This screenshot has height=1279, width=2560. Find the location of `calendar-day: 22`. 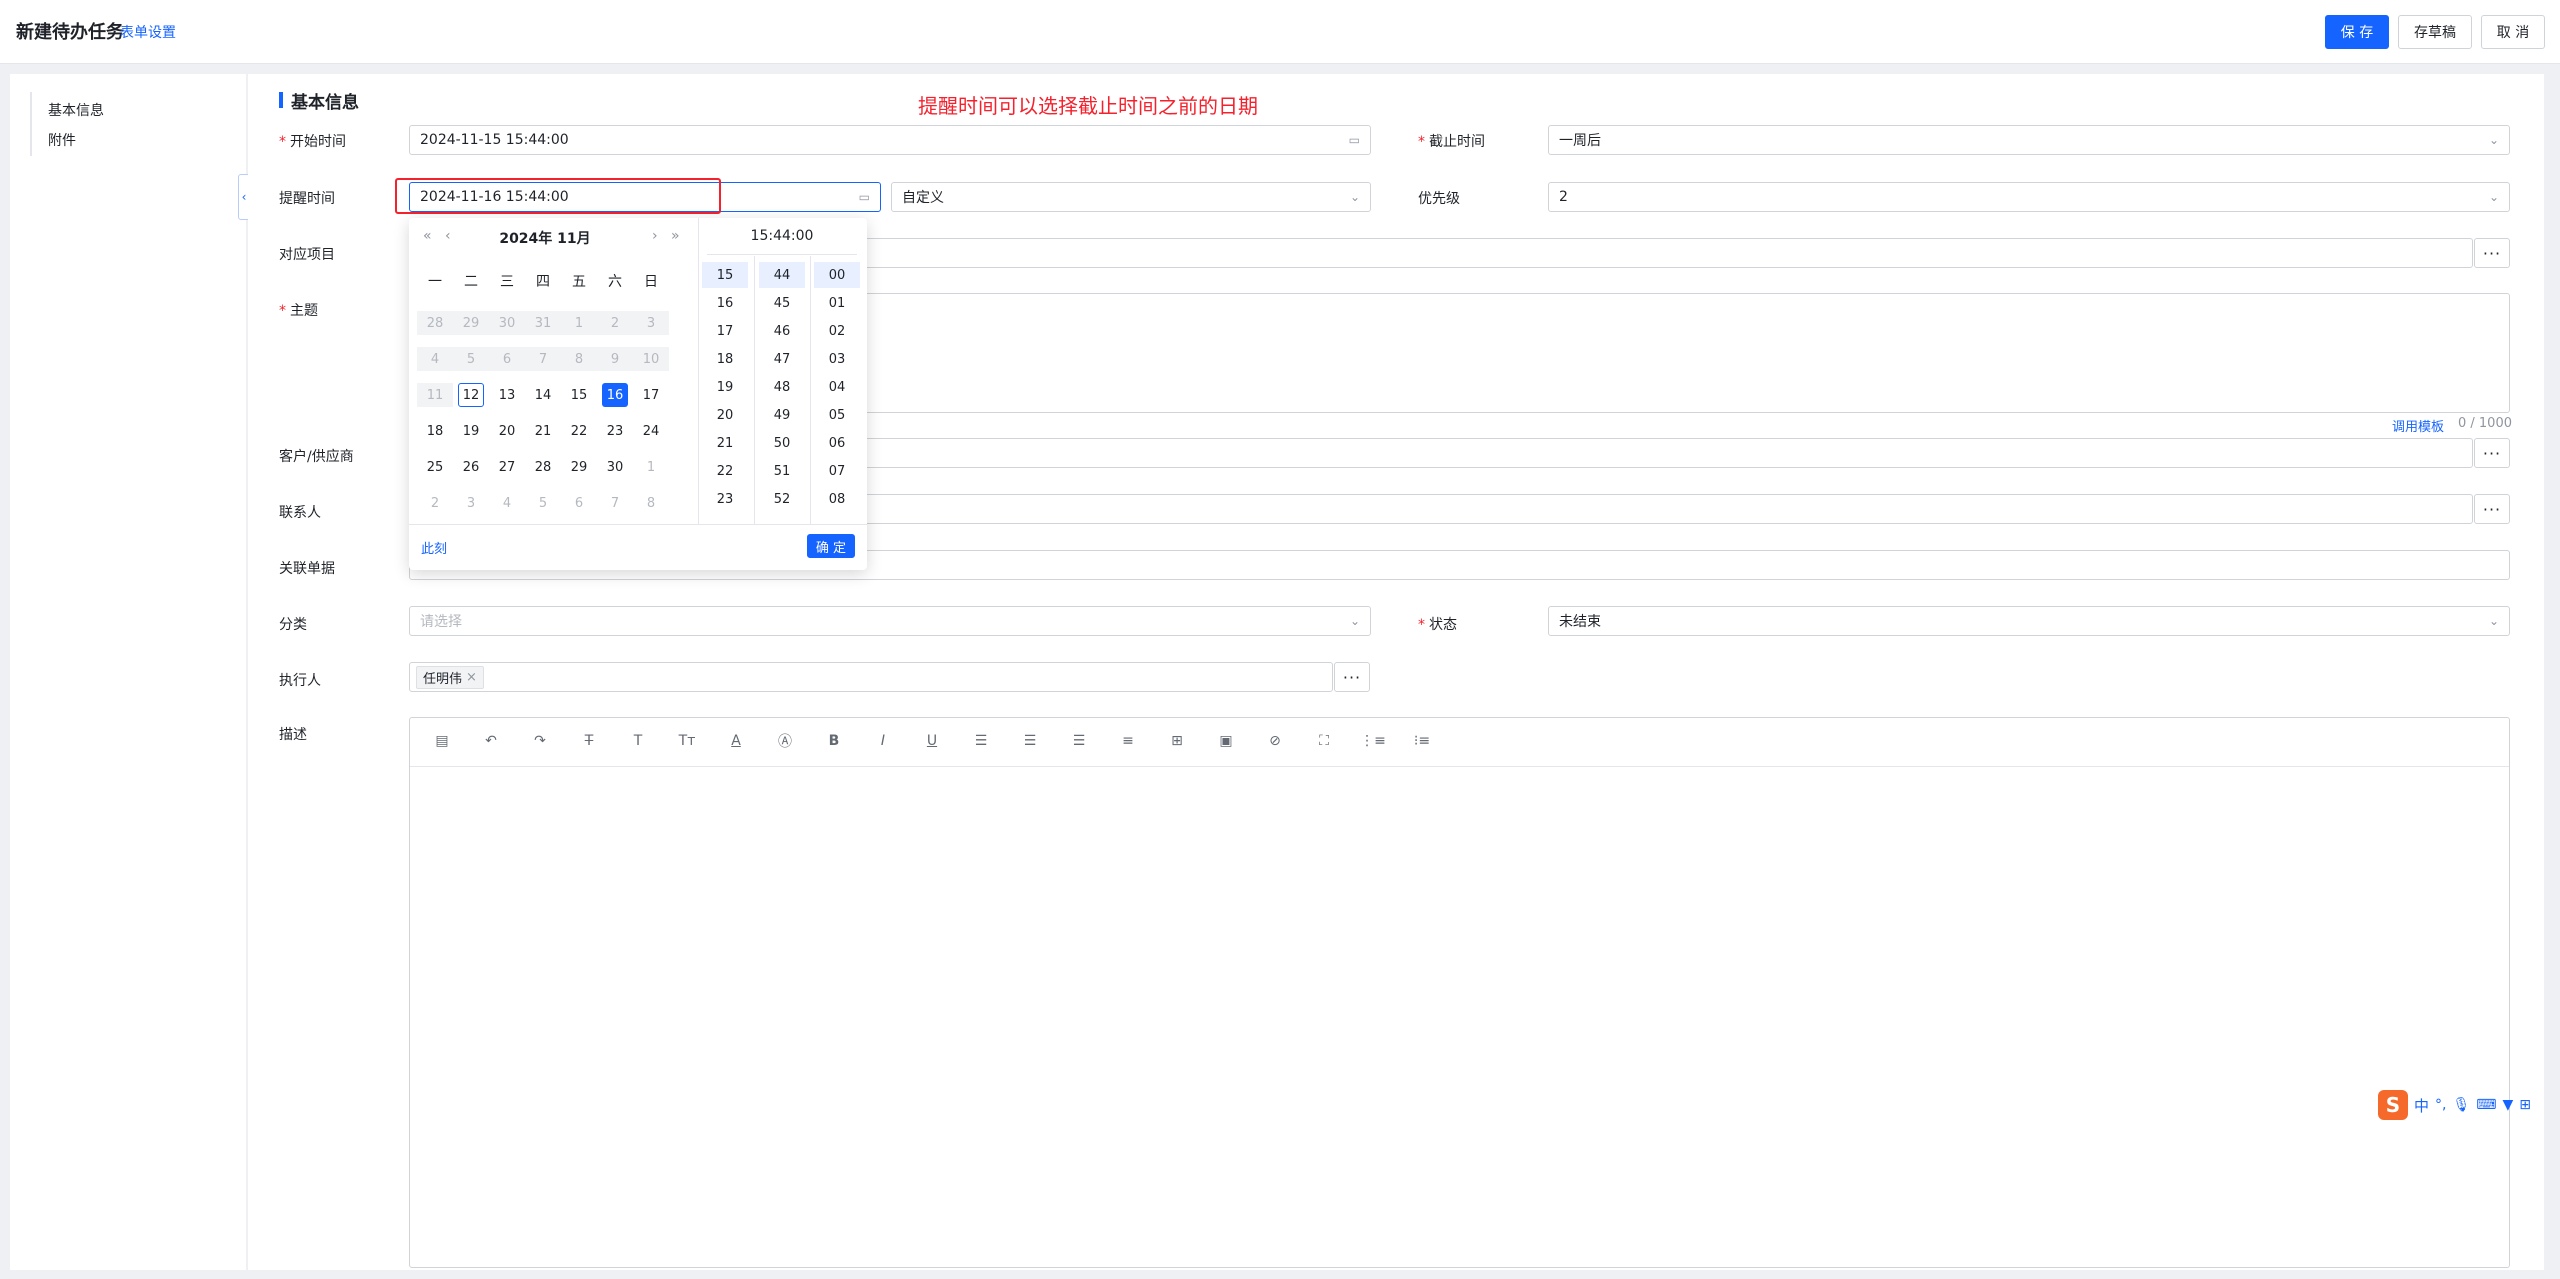

calendar-day: 22 is located at coordinates (579, 431).